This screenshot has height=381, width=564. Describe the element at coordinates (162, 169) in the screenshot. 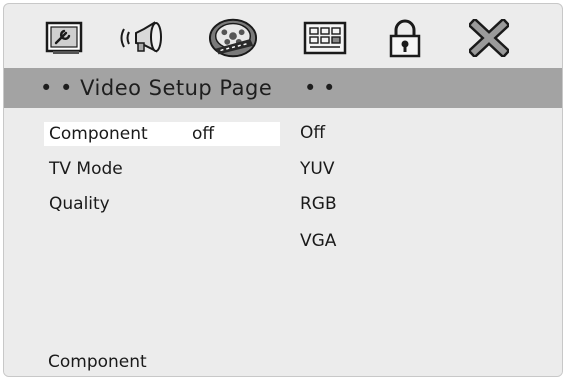

I see `menu-item-tv-mode: TV Mode` at that location.